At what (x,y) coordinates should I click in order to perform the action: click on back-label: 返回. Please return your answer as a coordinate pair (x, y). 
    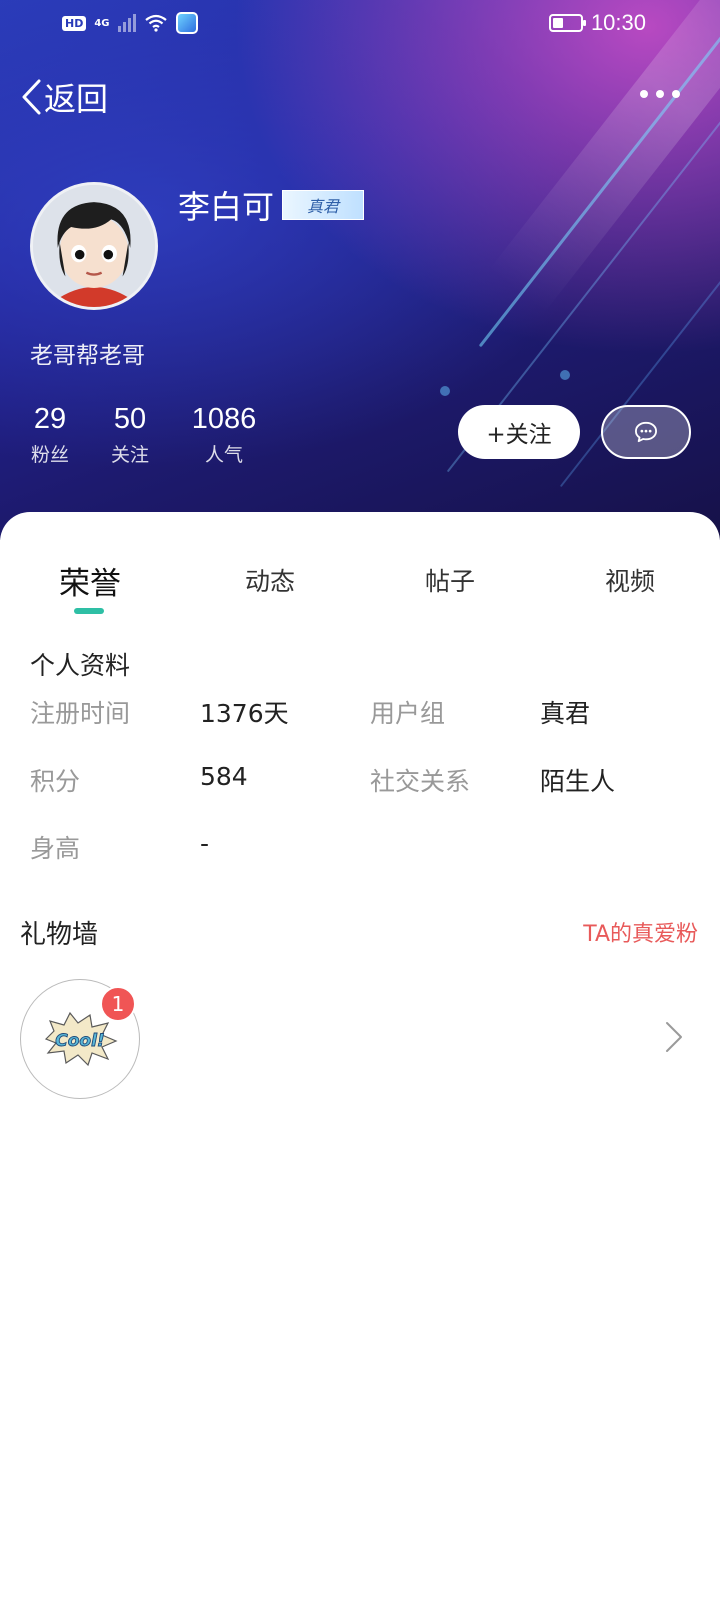
    Looking at the image, I should click on (76, 99).